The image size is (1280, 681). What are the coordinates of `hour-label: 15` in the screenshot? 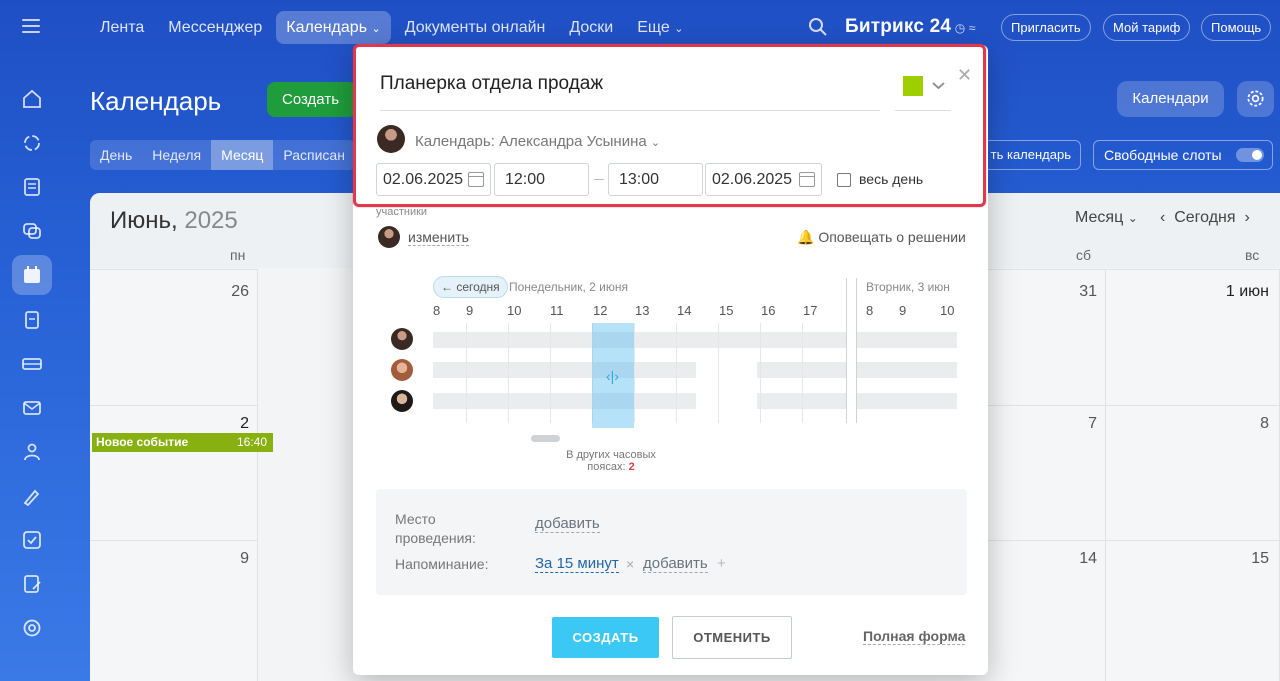 It's located at (726, 310).